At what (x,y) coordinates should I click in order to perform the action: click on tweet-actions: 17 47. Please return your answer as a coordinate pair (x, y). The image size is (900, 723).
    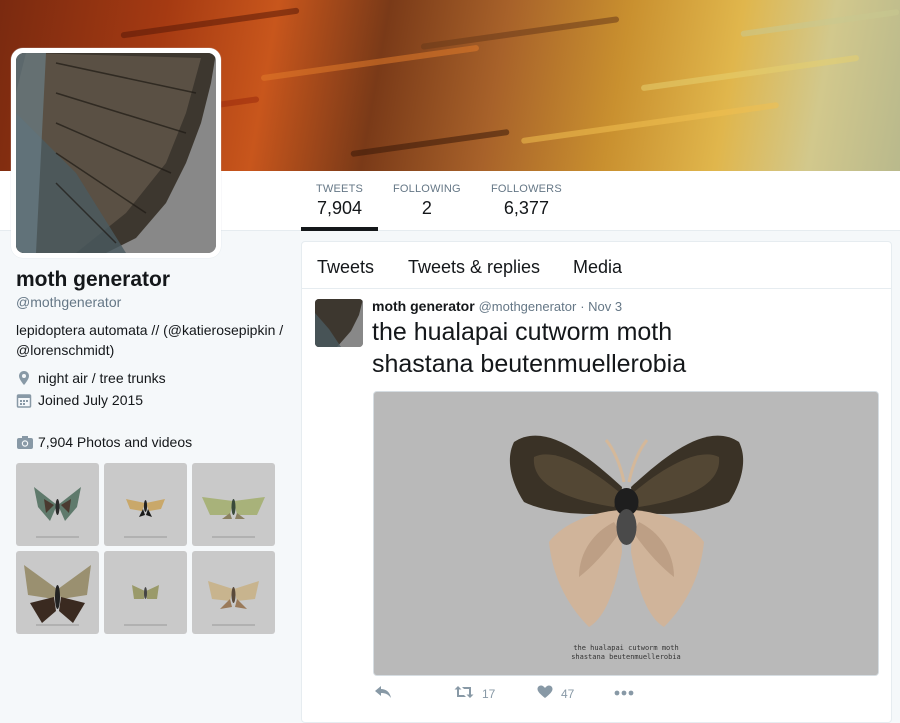
    Looking at the image, I should click on (622, 695).